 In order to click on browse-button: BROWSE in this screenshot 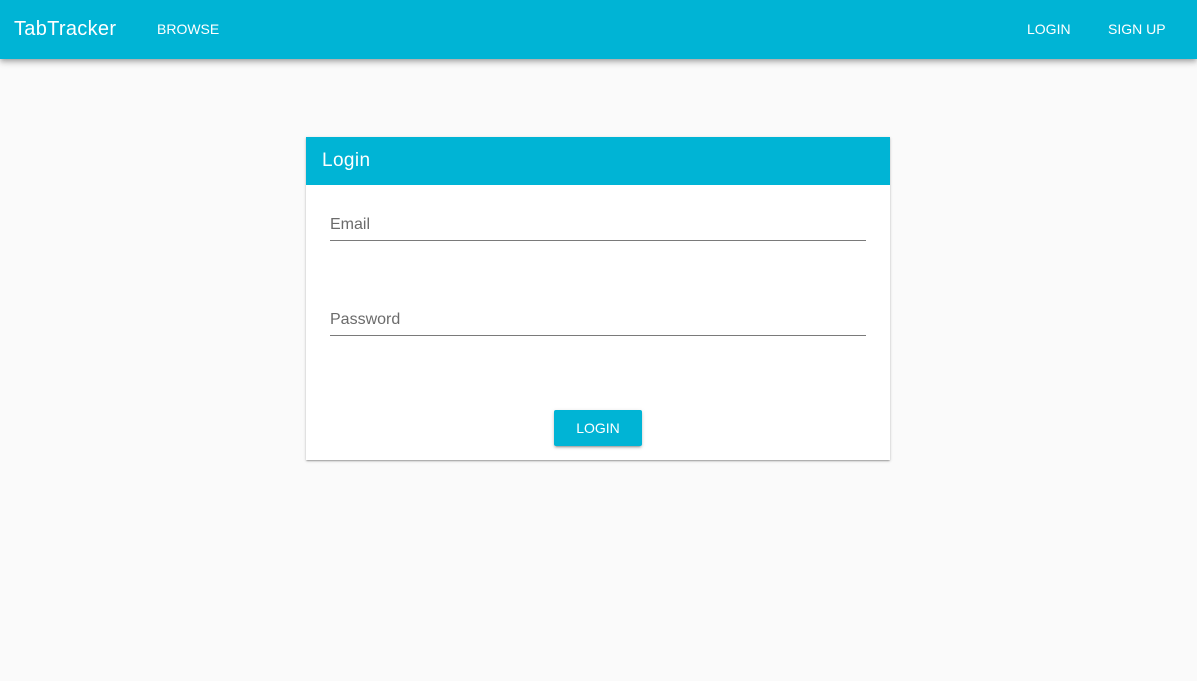, I will do `click(188, 29)`.